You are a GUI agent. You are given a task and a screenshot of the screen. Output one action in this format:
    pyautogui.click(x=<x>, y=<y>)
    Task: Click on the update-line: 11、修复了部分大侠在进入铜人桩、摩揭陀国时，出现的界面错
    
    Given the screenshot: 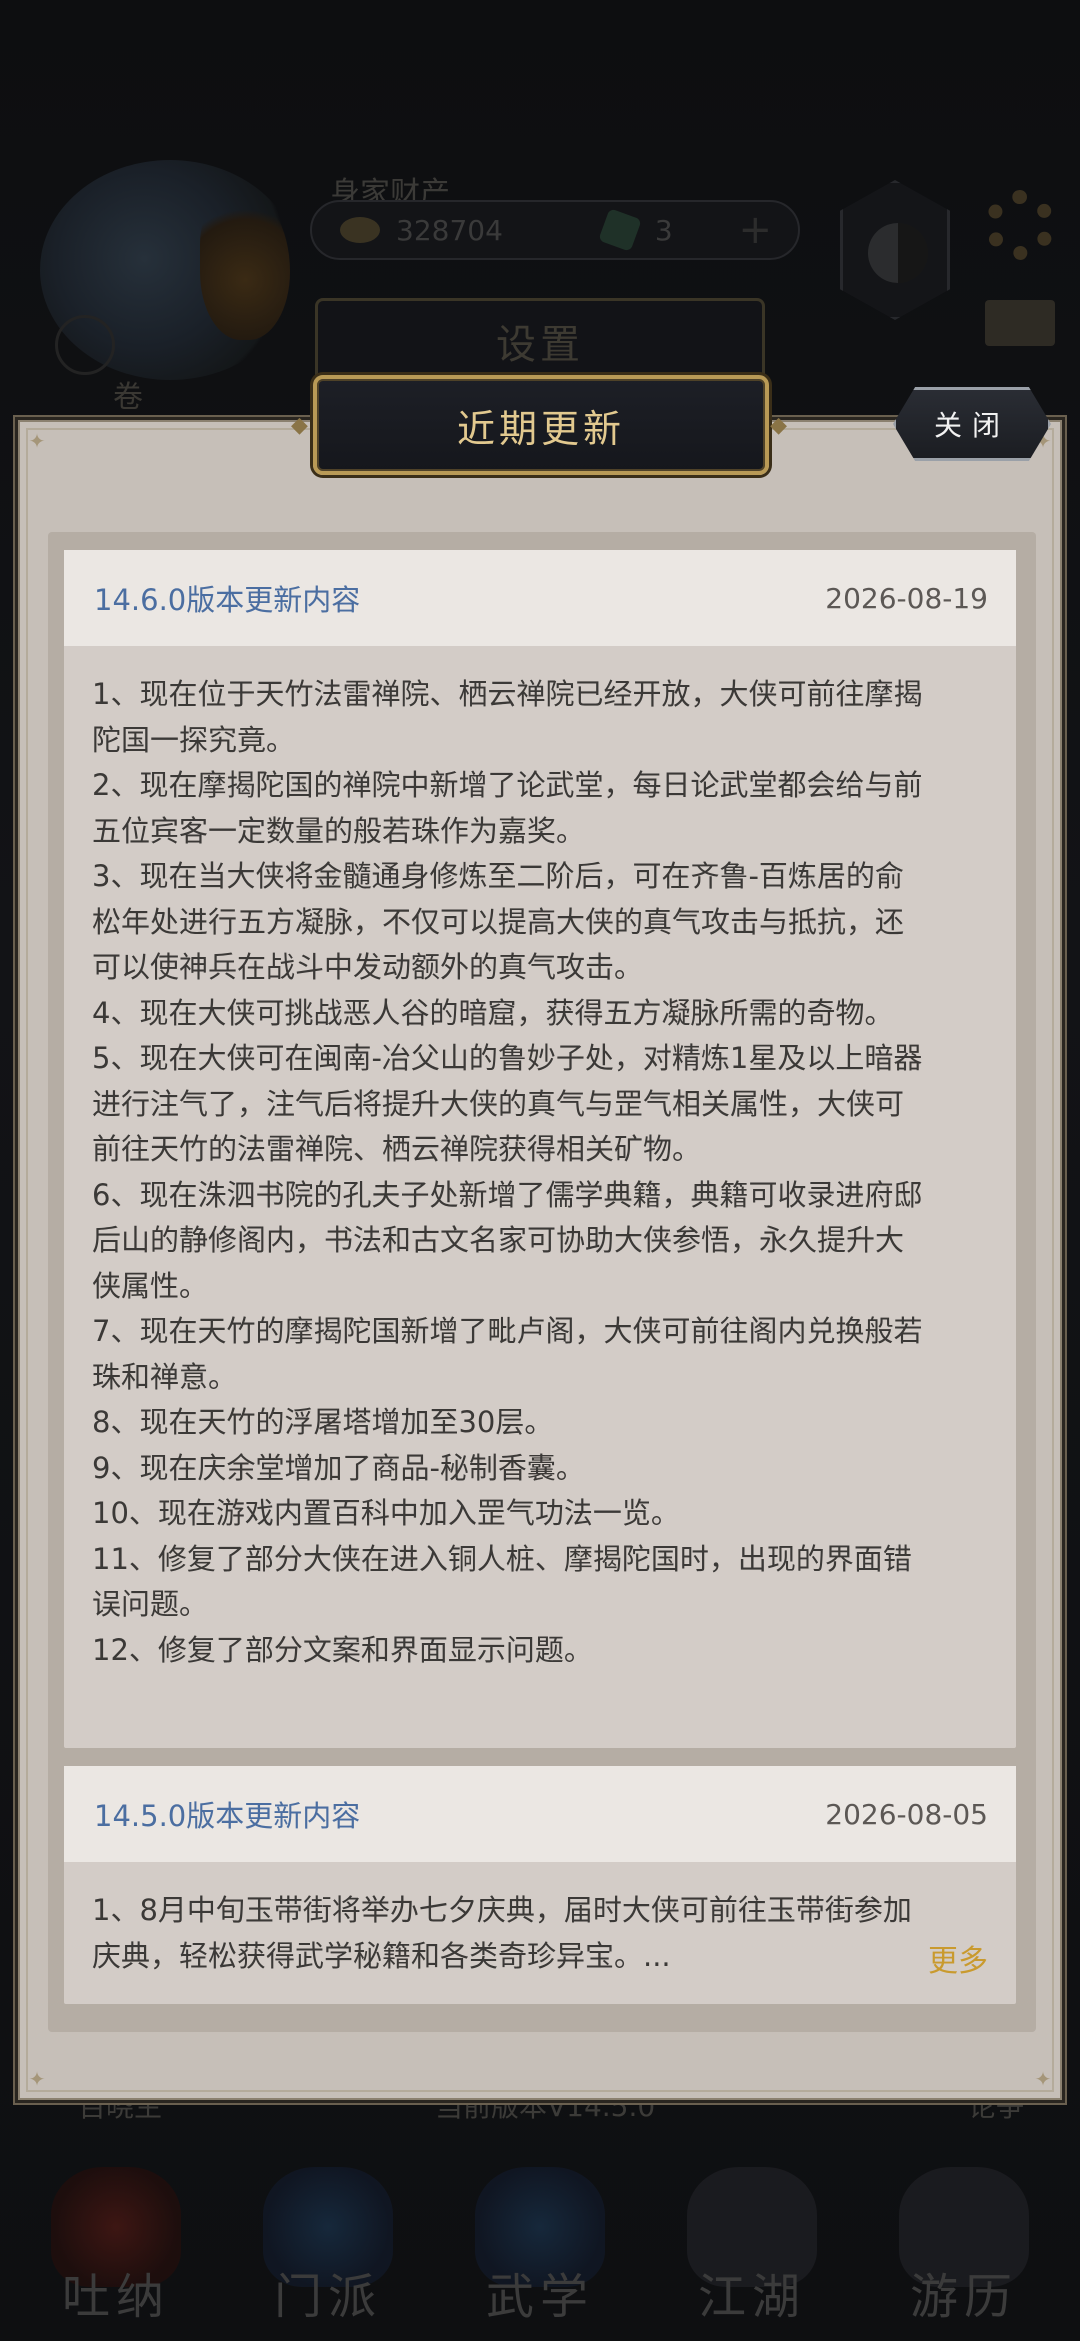 What is the action you would take?
    pyautogui.click(x=502, y=1558)
    